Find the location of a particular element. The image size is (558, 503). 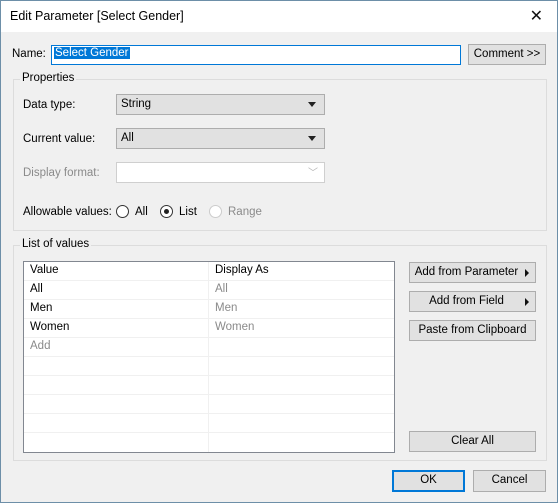

add-from-field-button: Add from Field is located at coordinates (472, 301).